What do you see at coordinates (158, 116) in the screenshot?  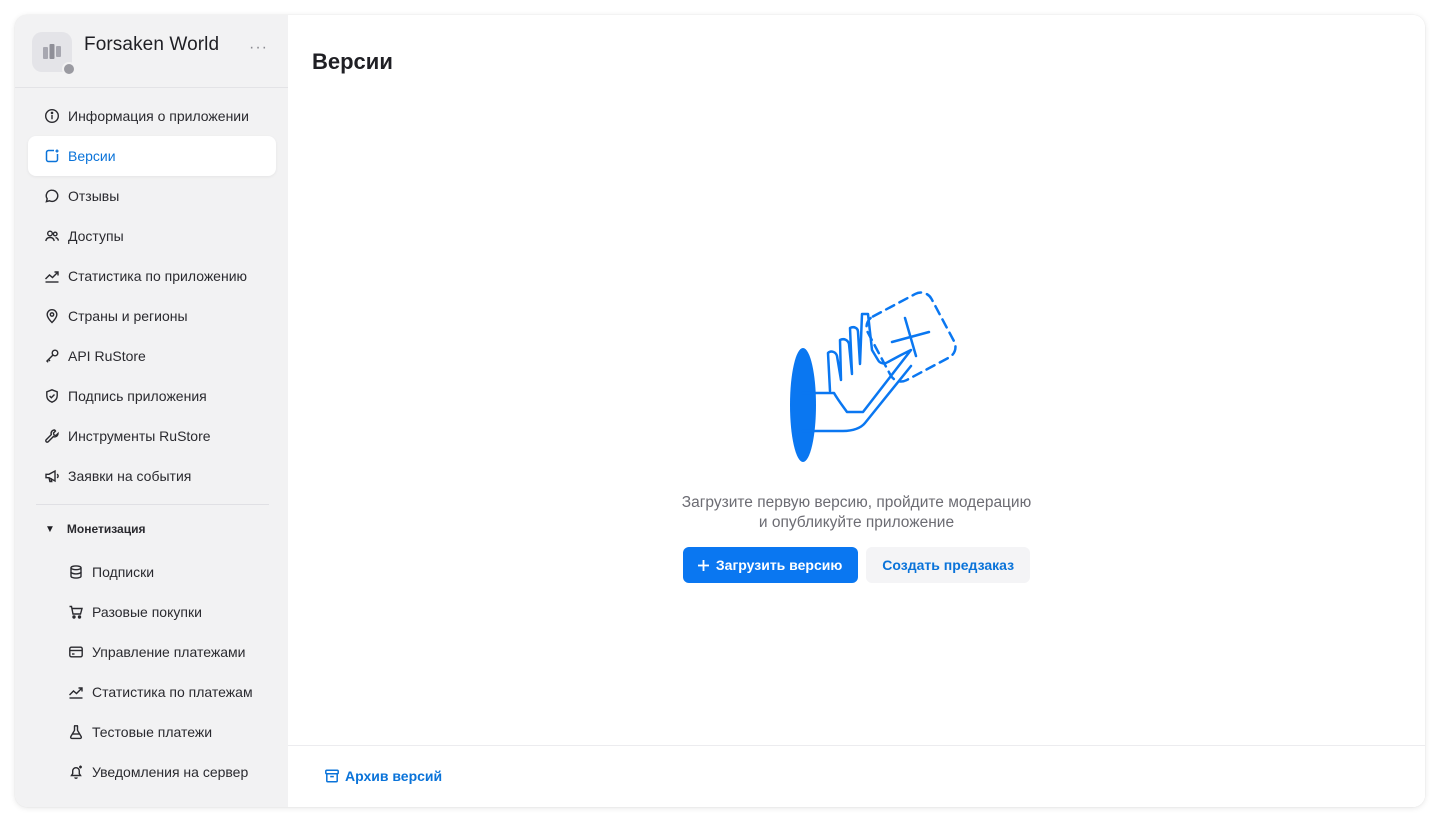 I see `sidebar-item-label: Информация о приложении` at bounding box center [158, 116].